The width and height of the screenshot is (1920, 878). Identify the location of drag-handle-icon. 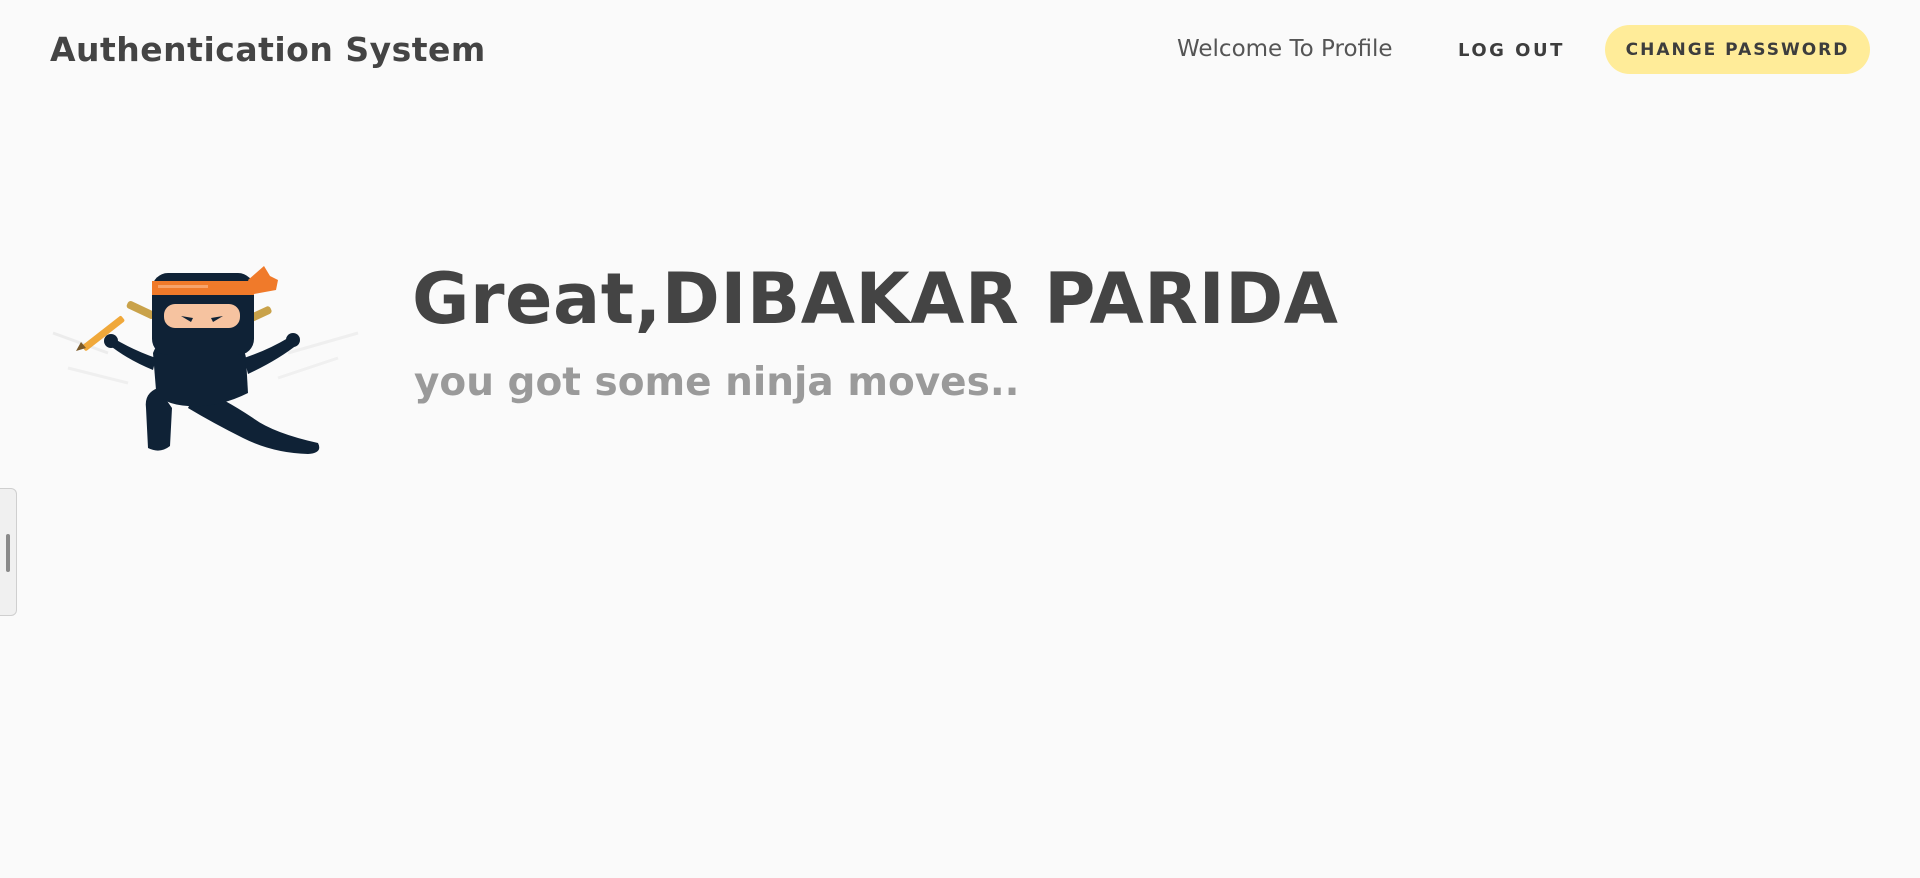
(8, 553).